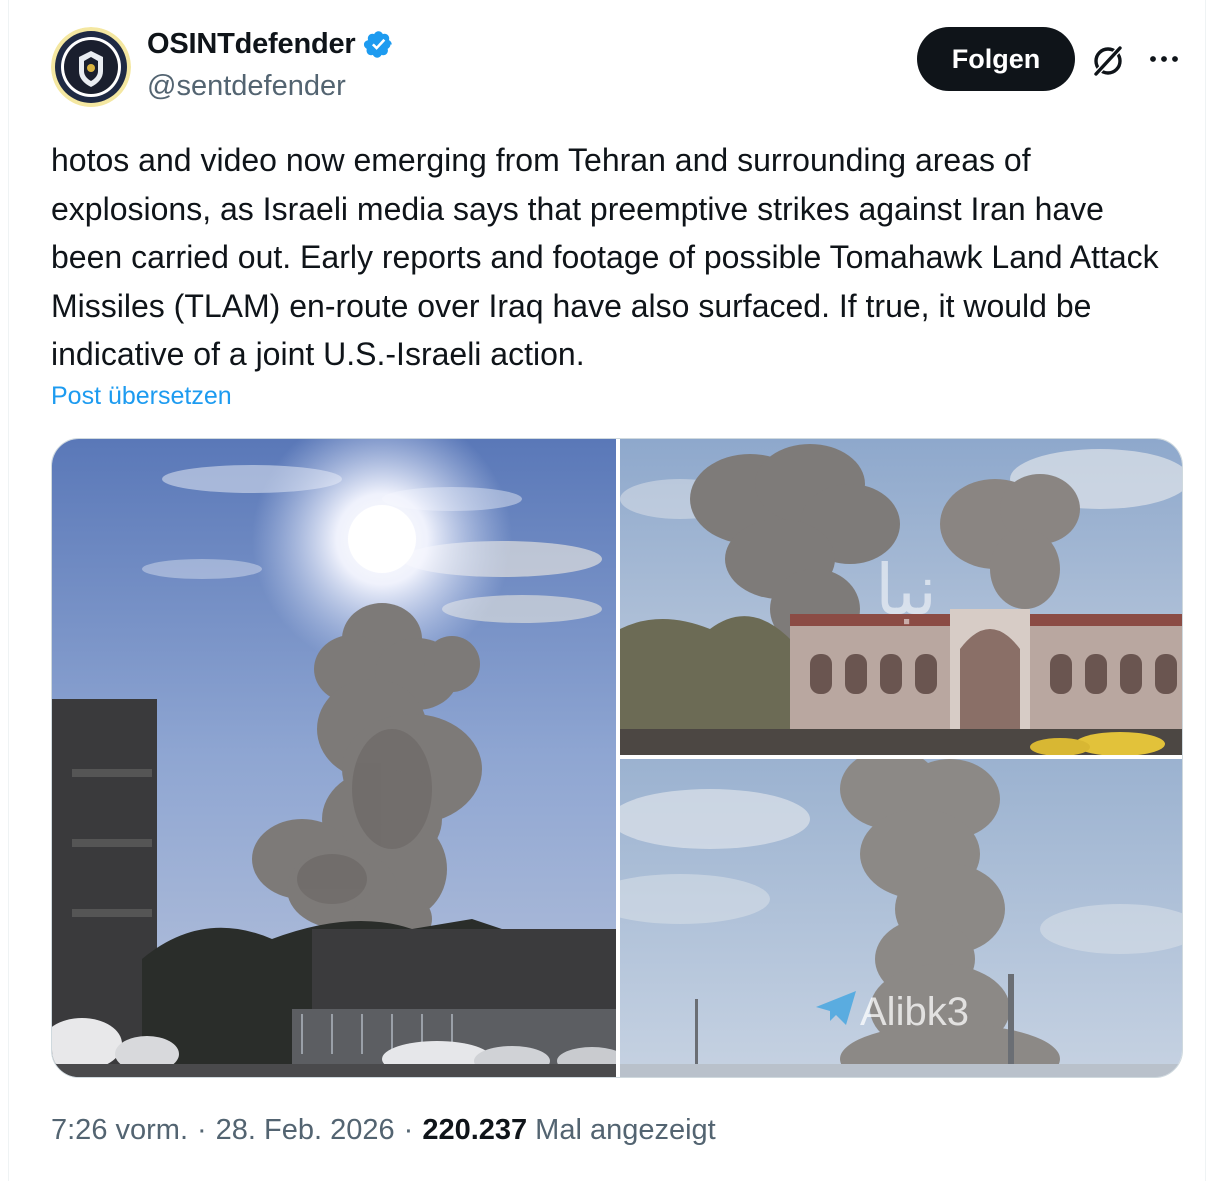 The image size is (1213, 1181). What do you see at coordinates (914, 1012) in the screenshot?
I see `photo3-watermark: Alibk3` at bounding box center [914, 1012].